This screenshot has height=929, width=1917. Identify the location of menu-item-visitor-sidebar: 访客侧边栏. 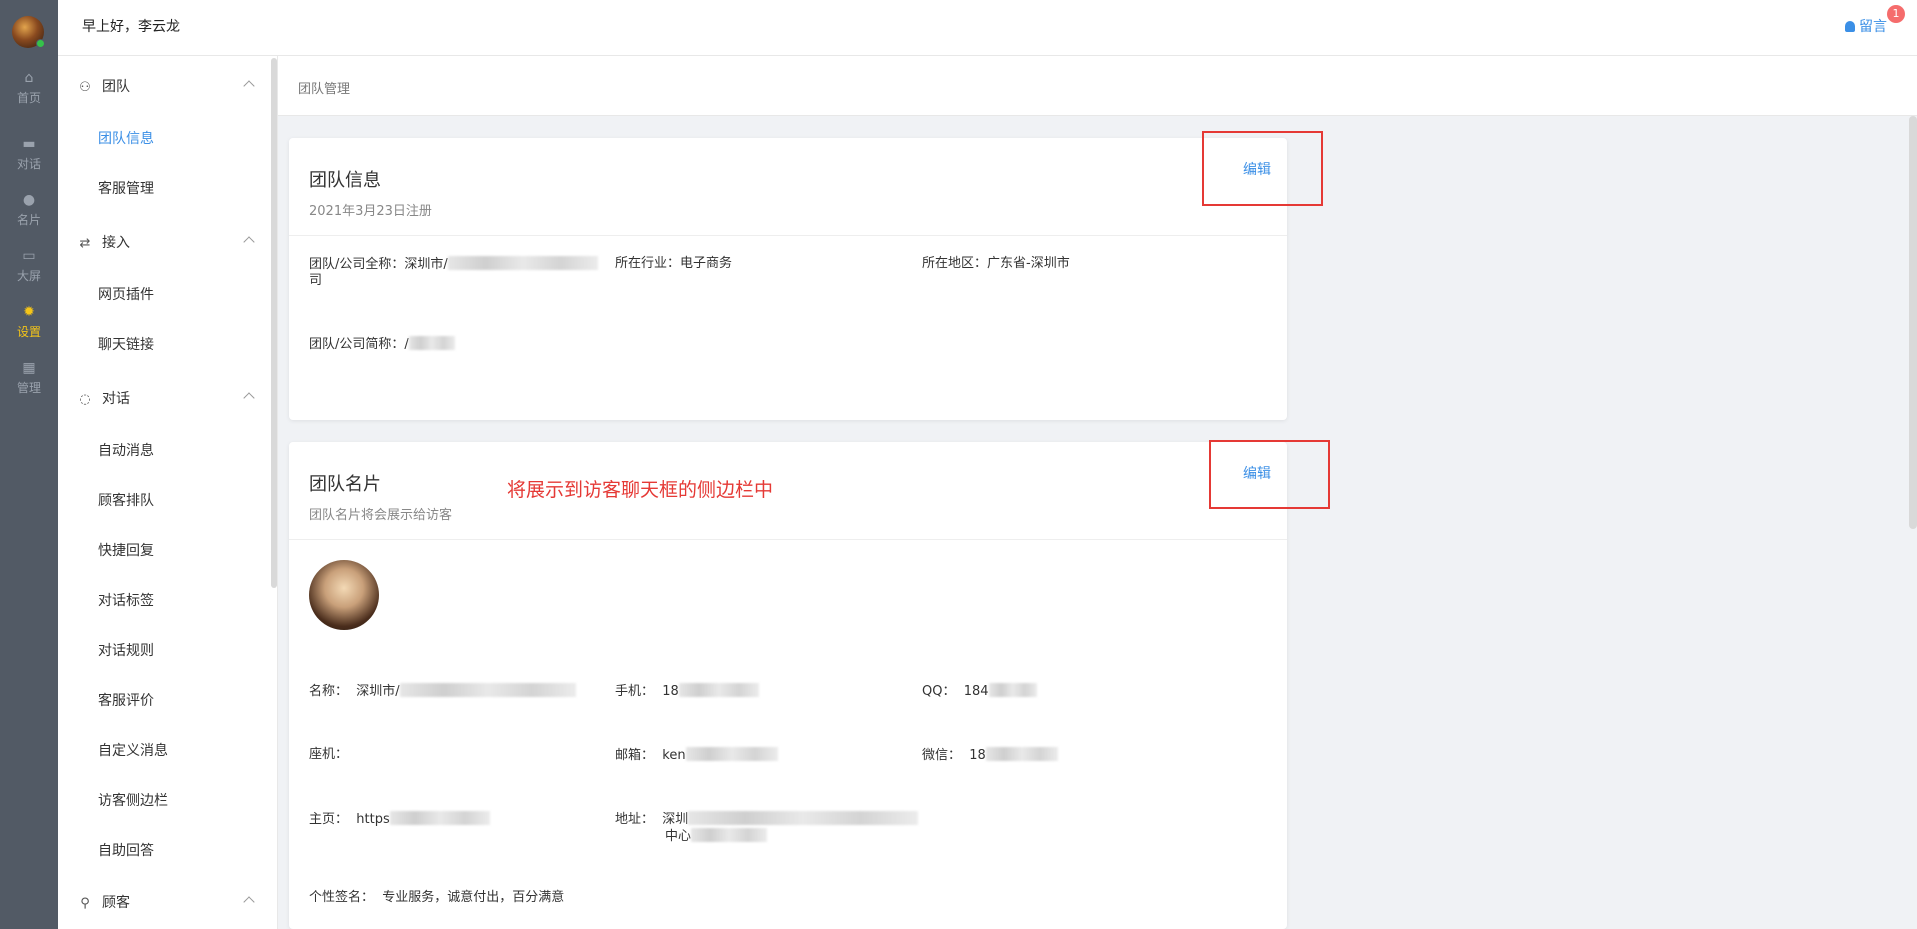
(133, 800).